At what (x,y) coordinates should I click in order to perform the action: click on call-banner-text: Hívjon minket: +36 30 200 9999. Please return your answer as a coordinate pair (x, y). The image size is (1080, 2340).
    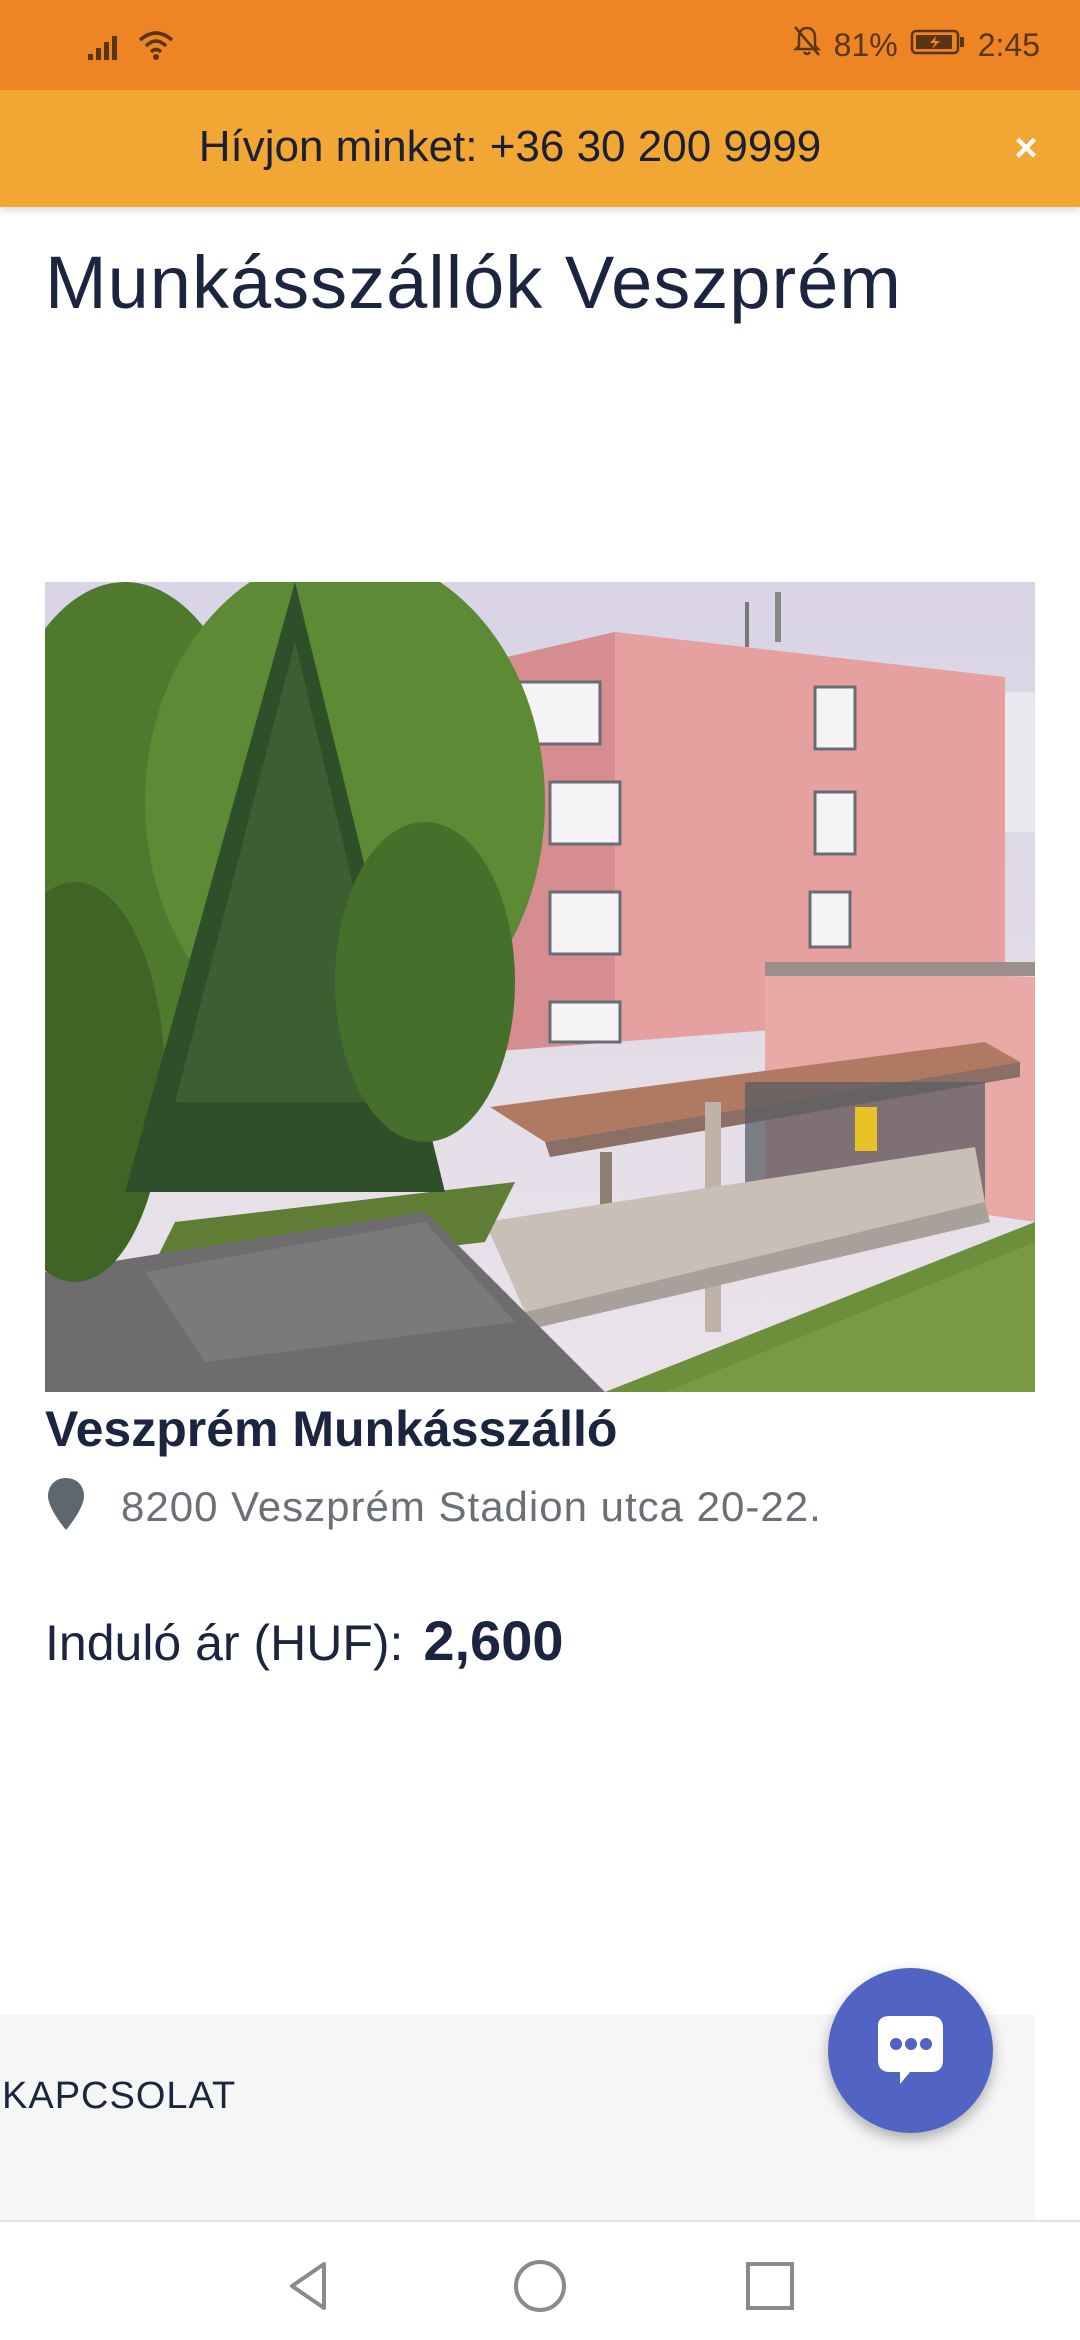
    Looking at the image, I should click on (540, 147).